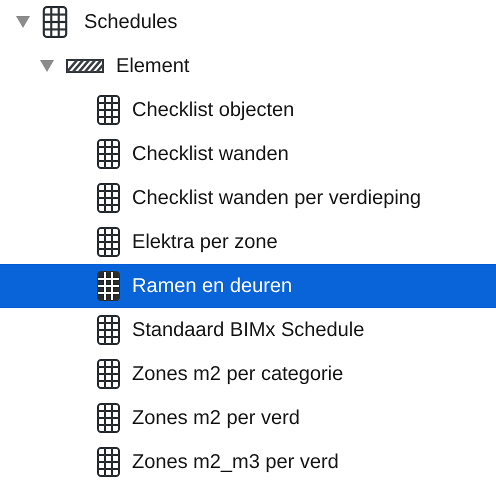  What do you see at coordinates (131, 22) in the screenshot?
I see `tree-item-label: Schedules` at bounding box center [131, 22].